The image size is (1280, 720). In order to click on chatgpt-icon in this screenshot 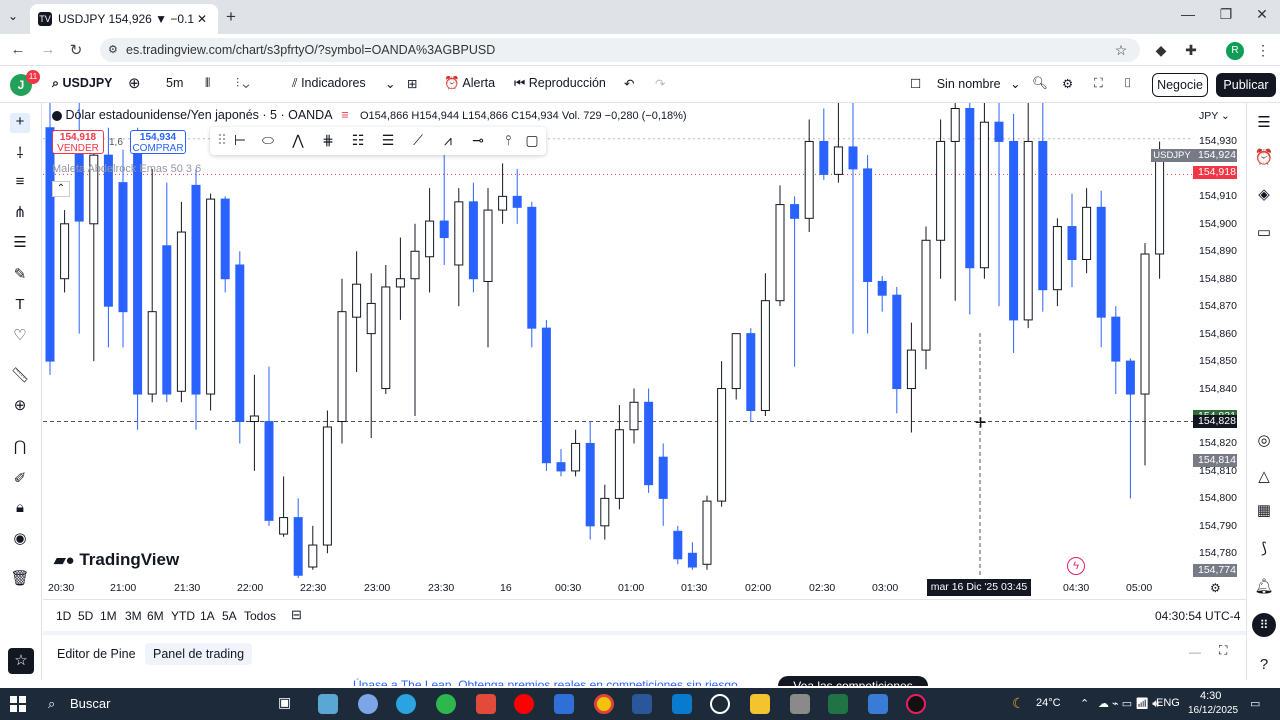, I will do `click(720, 704)`.